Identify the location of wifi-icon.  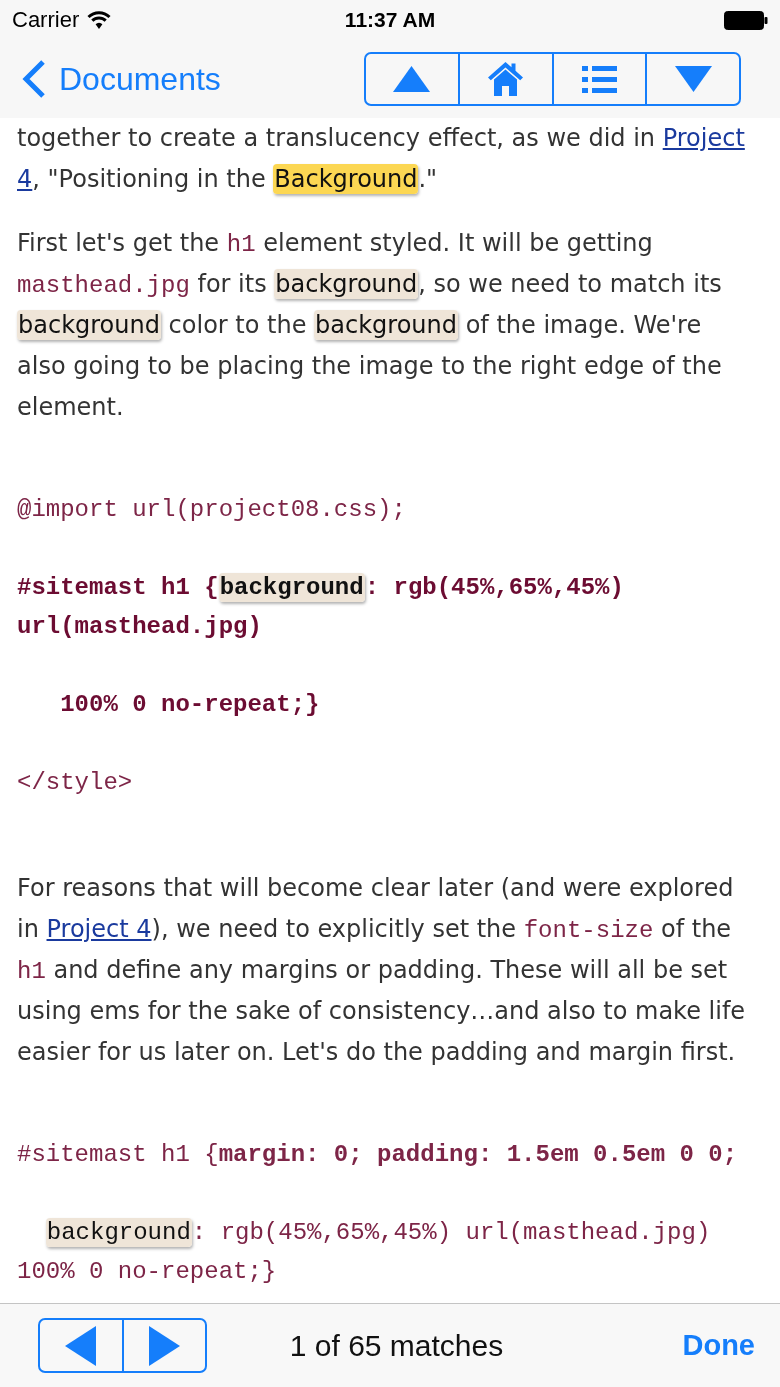
(99, 20).